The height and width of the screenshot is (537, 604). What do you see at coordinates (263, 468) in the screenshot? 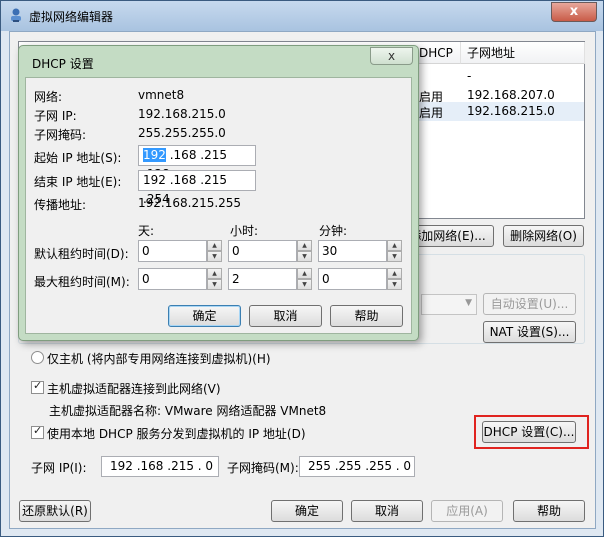
I see `subnet-mask-label: 子网掩码(M):` at bounding box center [263, 468].